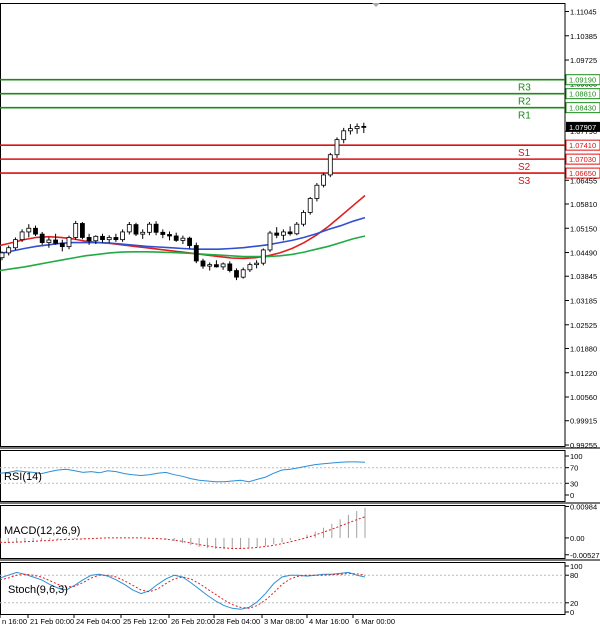 This screenshot has height=635, width=600. I want to click on pivot-label-s1: S1, so click(524, 153).